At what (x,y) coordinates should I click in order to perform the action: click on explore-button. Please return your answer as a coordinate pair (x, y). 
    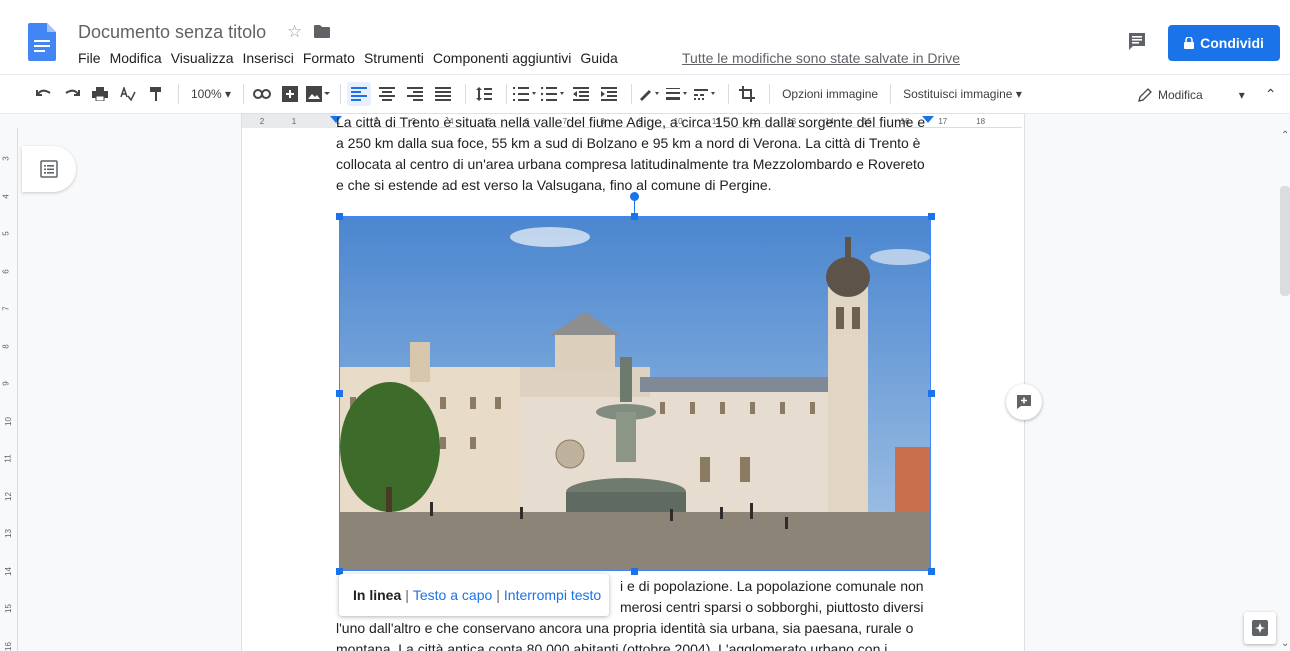
    Looking at the image, I should click on (1260, 628).